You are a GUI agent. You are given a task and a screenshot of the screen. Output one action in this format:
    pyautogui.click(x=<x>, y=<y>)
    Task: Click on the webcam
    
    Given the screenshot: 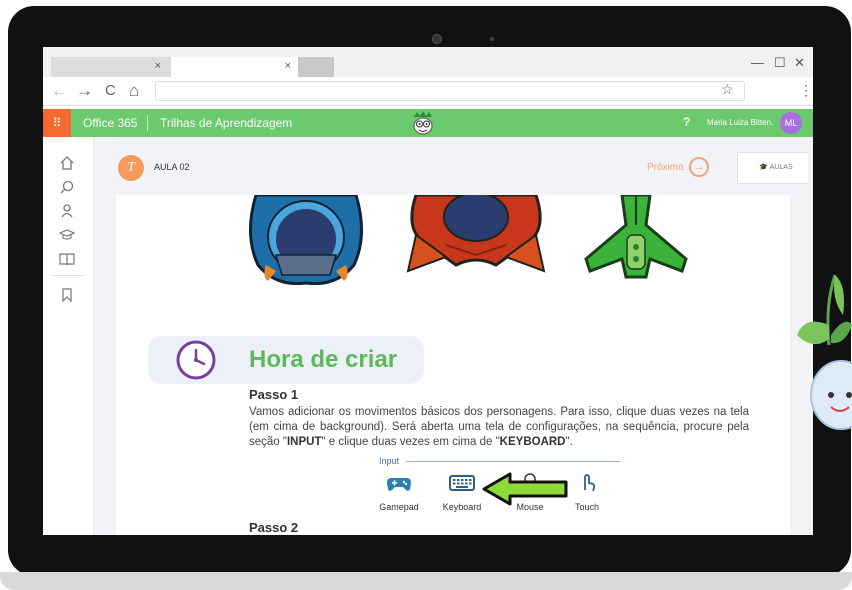 What is the action you would take?
    pyautogui.click(x=437, y=39)
    